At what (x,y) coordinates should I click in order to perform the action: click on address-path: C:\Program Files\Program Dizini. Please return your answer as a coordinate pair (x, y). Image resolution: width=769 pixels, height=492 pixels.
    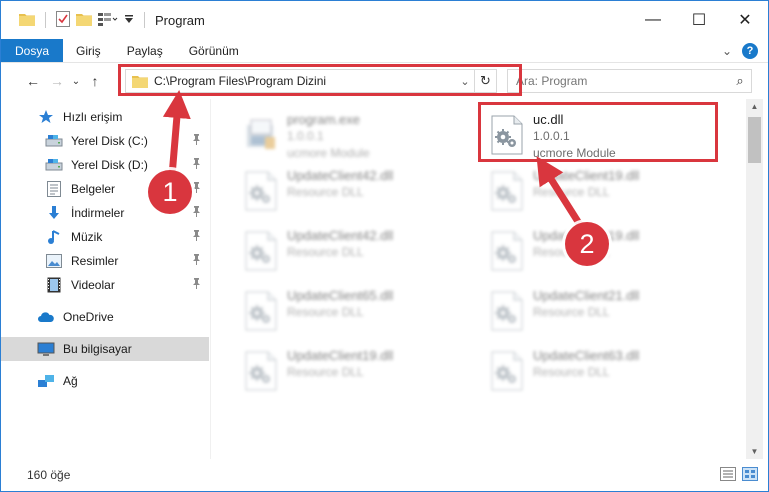
    Looking at the image, I should click on (305, 81).